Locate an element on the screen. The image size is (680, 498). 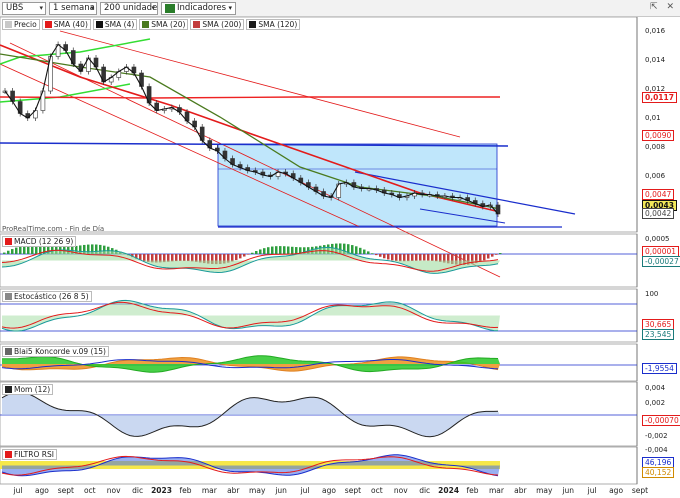
indicator-value-tag: -0,00027 is located at coordinates (661, 261).